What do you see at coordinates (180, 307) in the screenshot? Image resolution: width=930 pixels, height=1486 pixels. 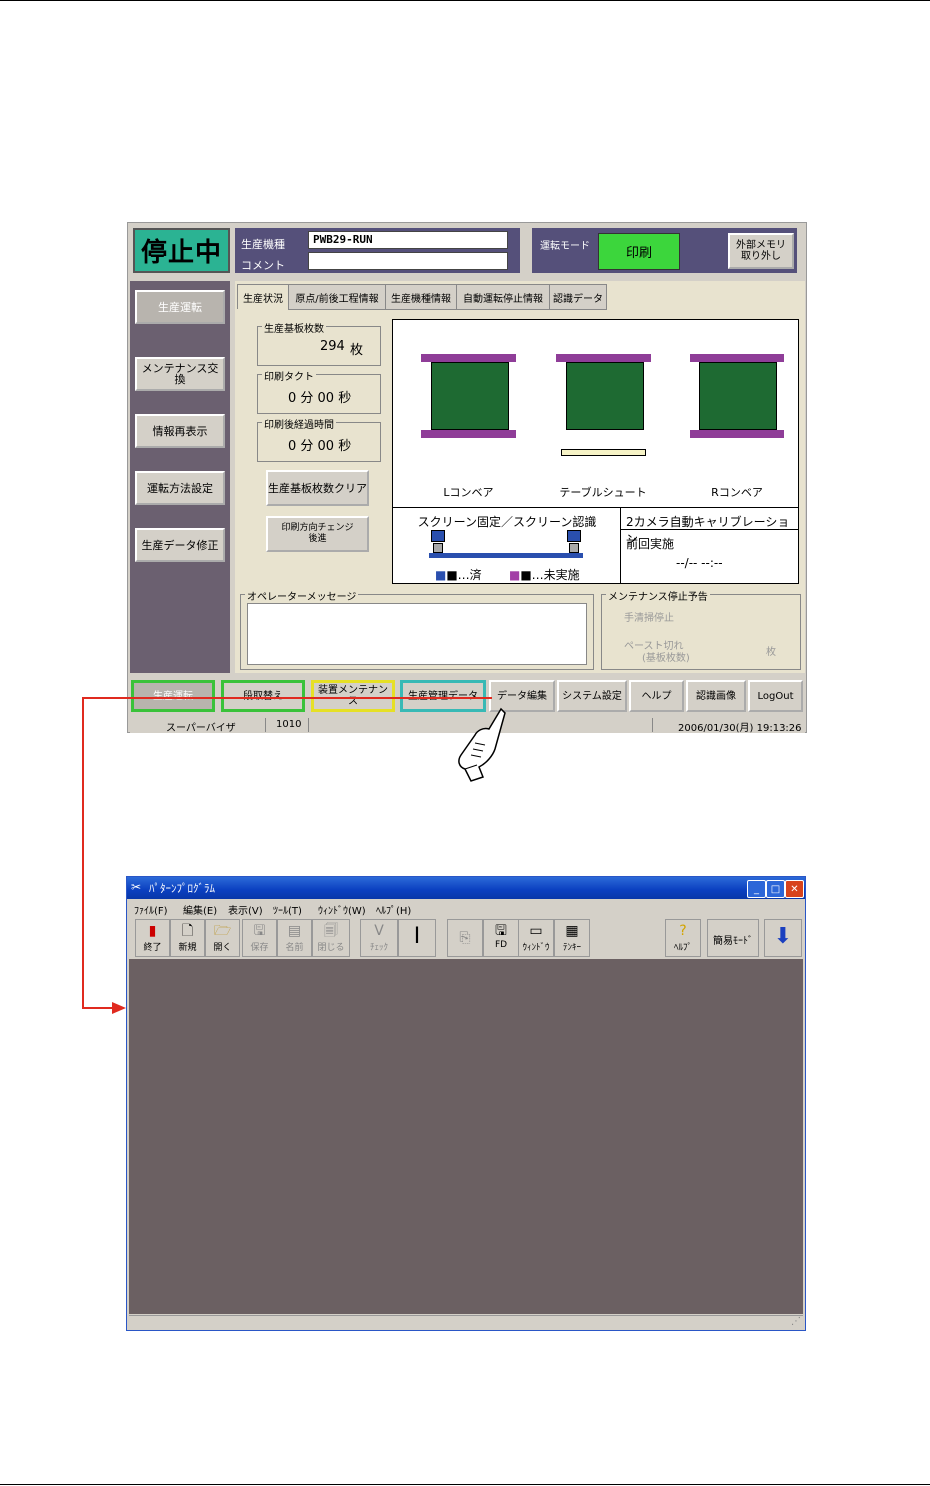 I see `left-menu-production: 生産運転` at bounding box center [180, 307].